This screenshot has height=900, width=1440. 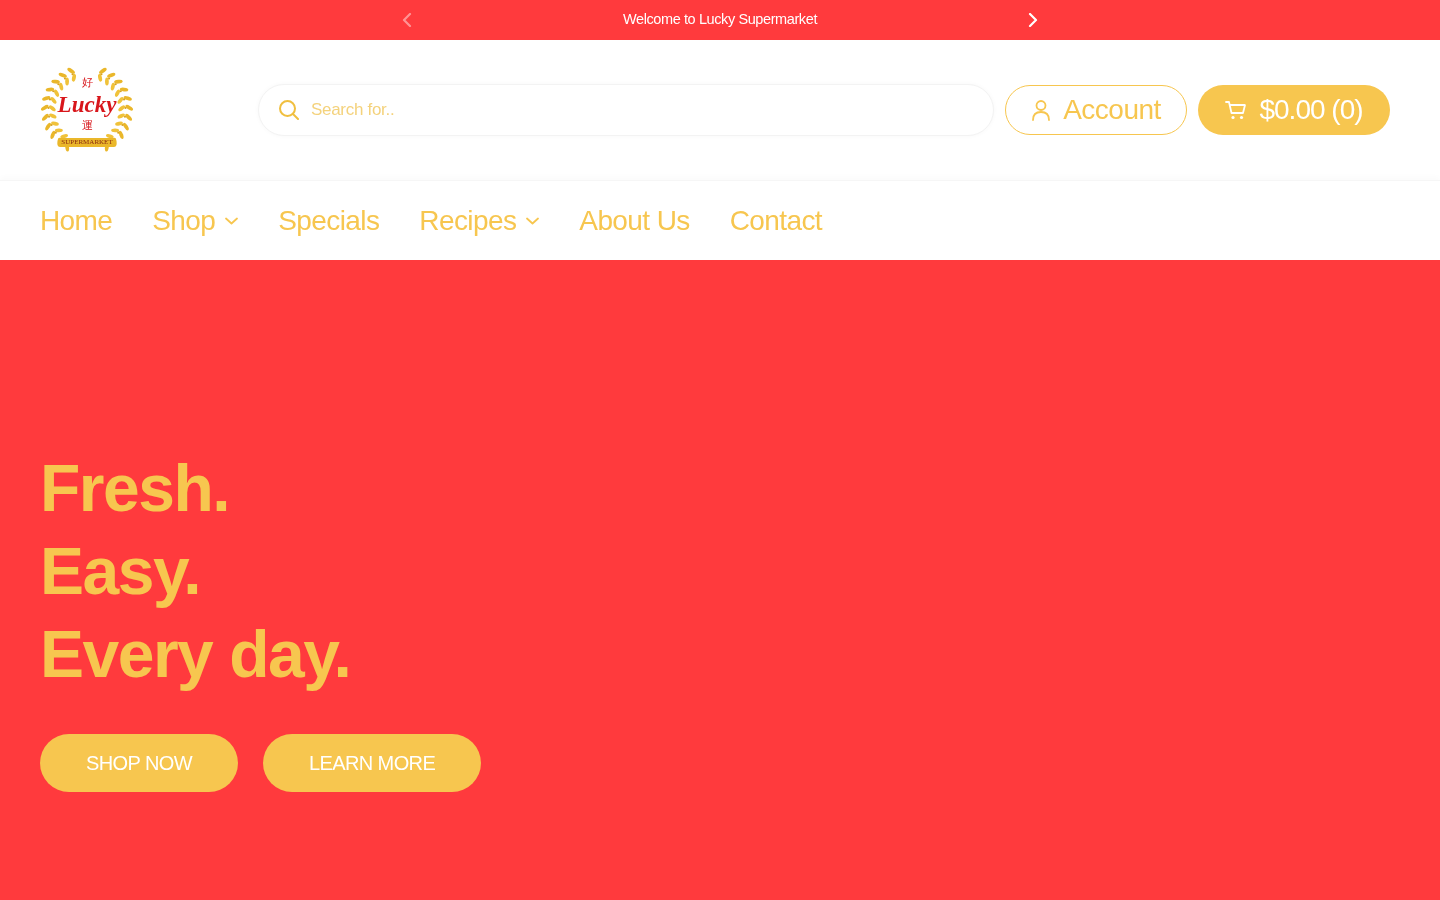 What do you see at coordinates (1033, 20) in the screenshot?
I see `next-arrow-button` at bounding box center [1033, 20].